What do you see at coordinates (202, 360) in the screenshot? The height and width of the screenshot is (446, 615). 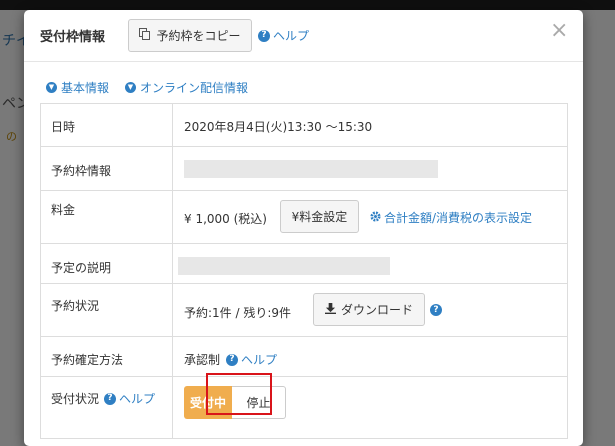 I see `confirmation-method-value: 承認制` at bounding box center [202, 360].